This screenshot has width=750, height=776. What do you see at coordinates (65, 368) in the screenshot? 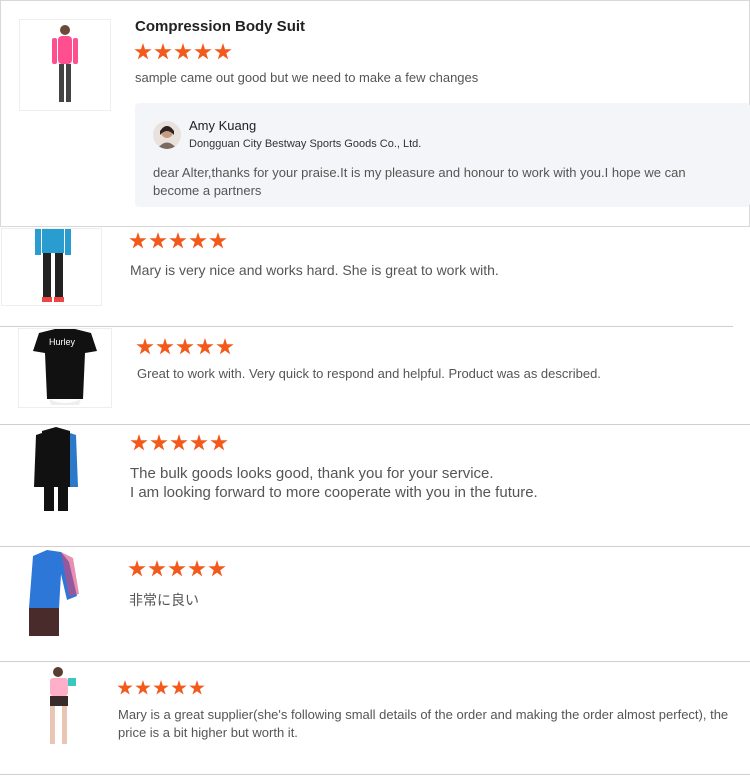
I see `product-image: Hurley` at bounding box center [65, 368].